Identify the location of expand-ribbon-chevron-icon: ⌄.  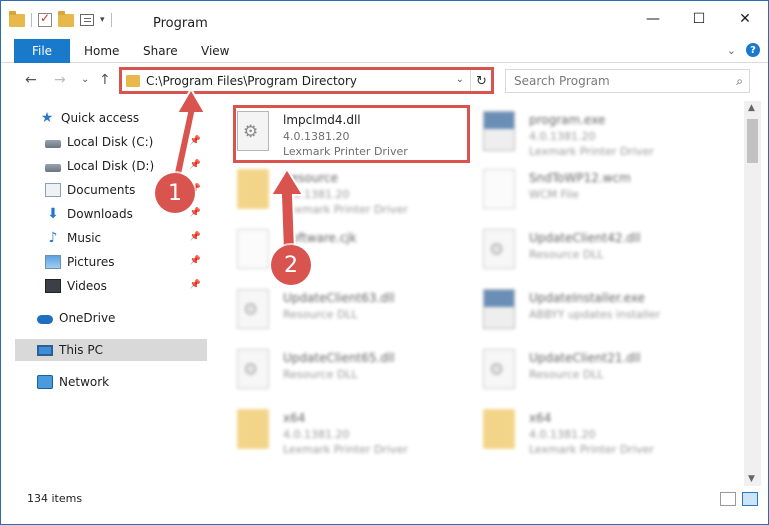
(731, 50).